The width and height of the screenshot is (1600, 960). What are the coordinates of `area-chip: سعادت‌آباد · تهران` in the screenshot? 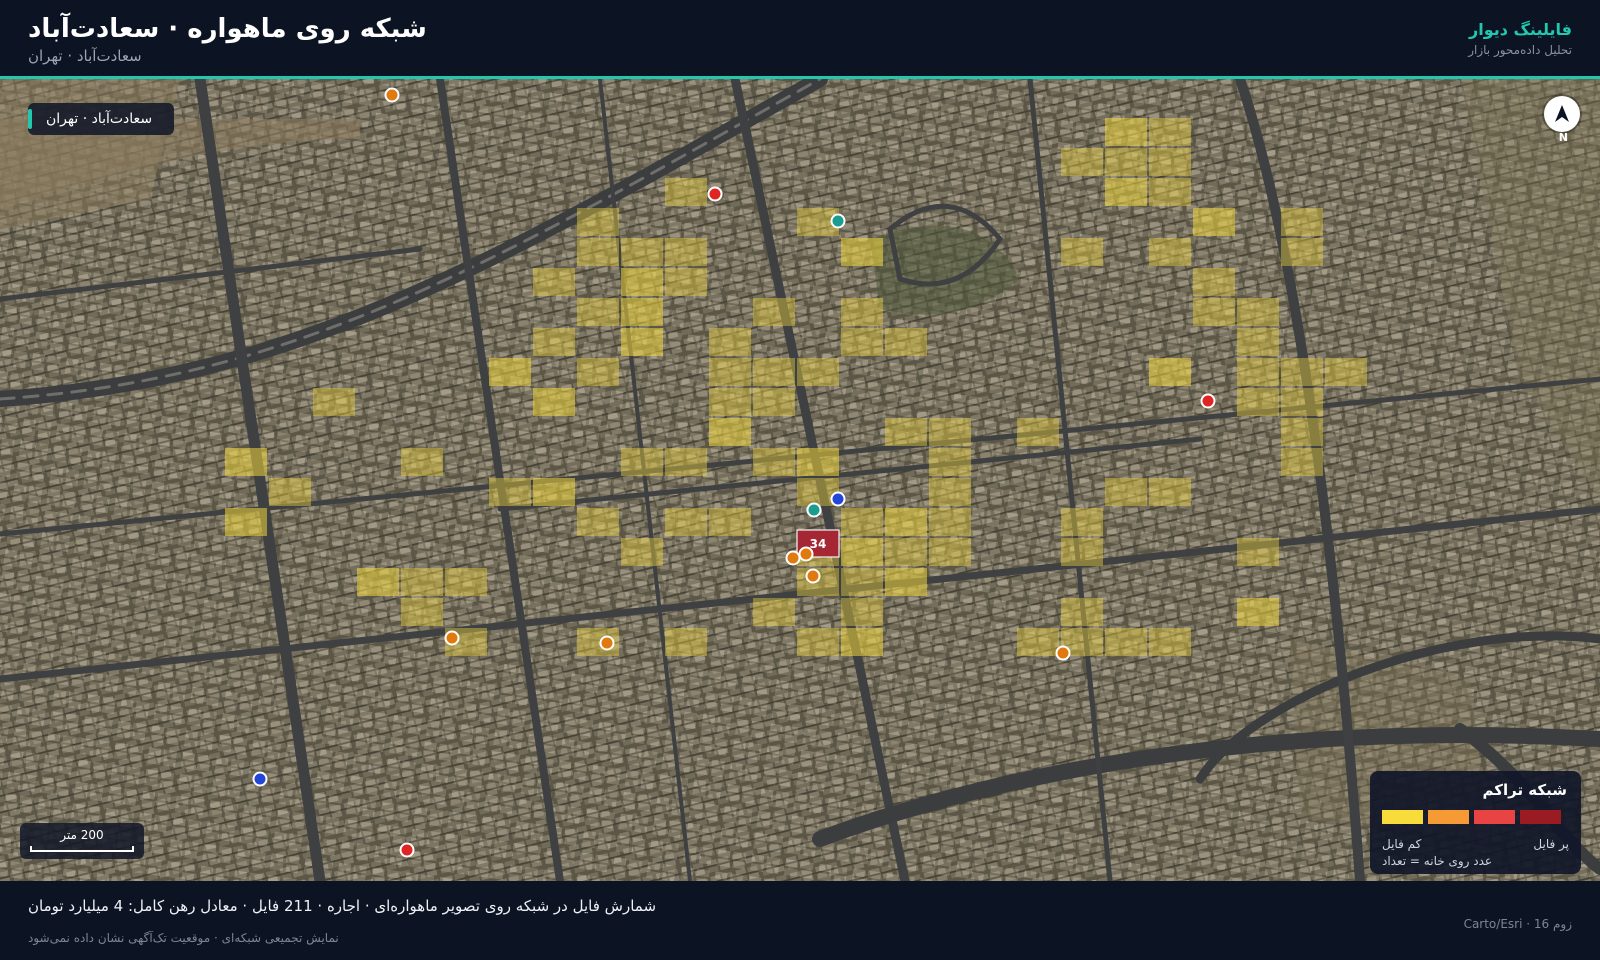 It's located at (101, 119).